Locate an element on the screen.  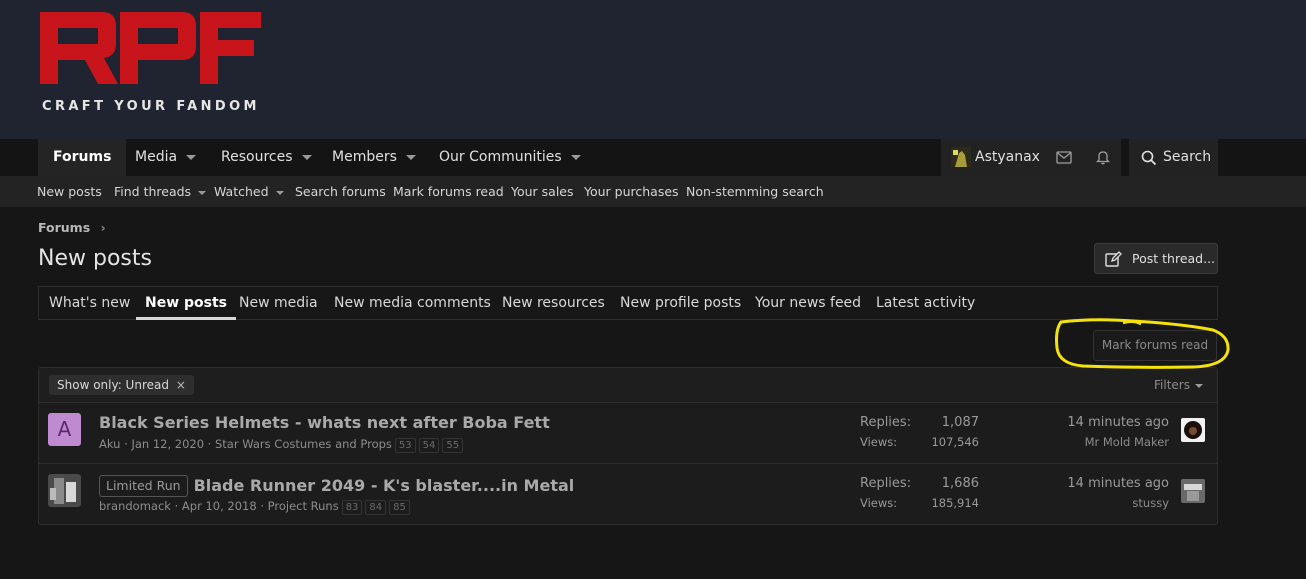
user-account: Astyanax is located at coordinates (999, 157).